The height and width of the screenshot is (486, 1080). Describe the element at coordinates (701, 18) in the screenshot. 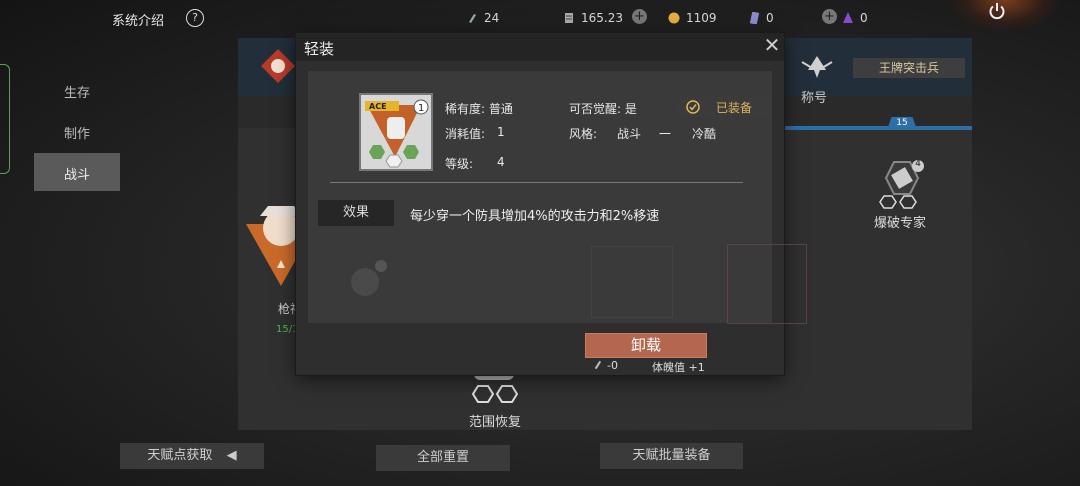

I see `resource-gold-value: 1109` at that location.